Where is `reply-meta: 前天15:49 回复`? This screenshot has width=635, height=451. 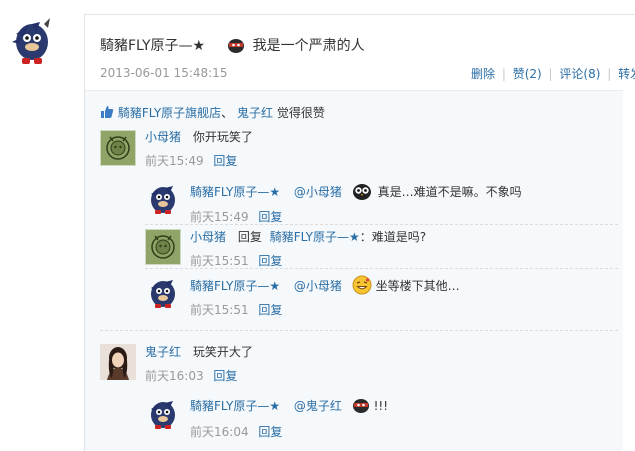
reply-meta: 前天15:49 回复 is located at coordinates (236, 216).